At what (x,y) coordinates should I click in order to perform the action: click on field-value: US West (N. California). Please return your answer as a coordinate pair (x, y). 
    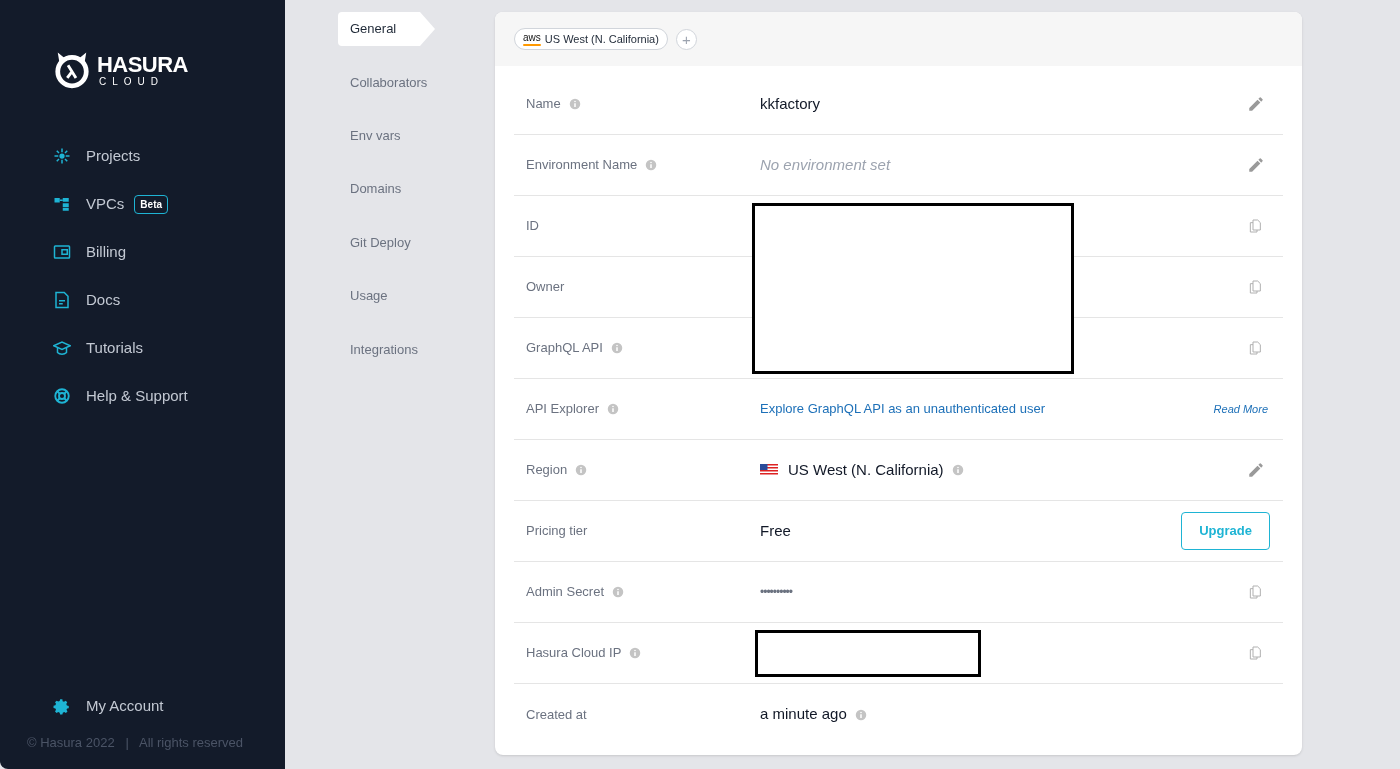
    Looking at the image, I should click on (866, 469).